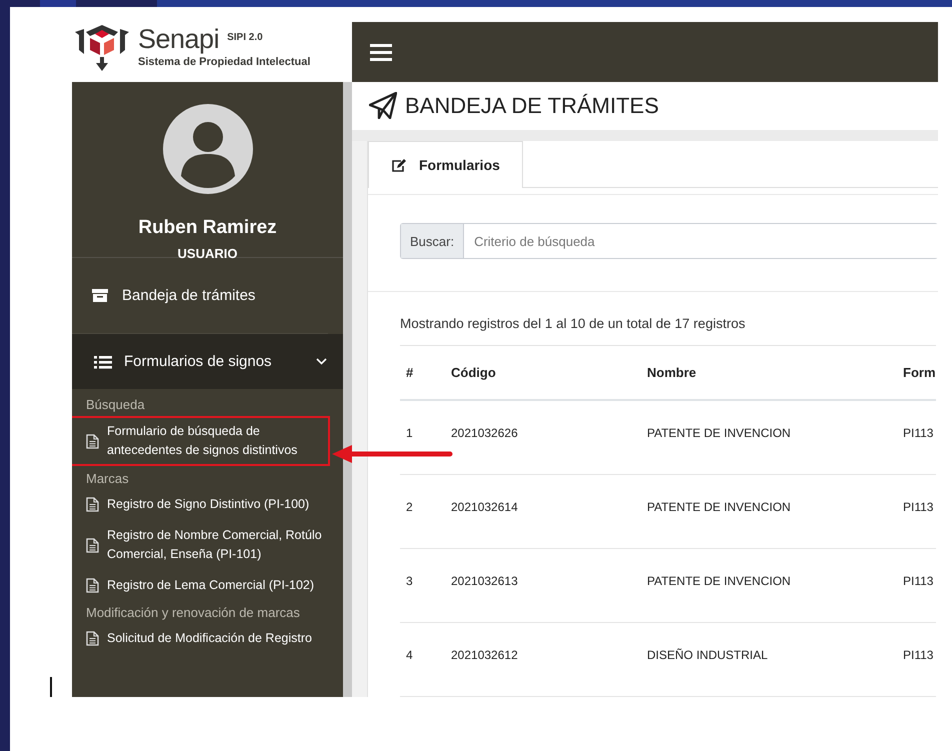 The image size is (952, 751). What do you see at coordinates (532, 105) in the screenshot?
I see `page-title: BANDEJA DE TRÁMITES` at bounding box center [532, 105].